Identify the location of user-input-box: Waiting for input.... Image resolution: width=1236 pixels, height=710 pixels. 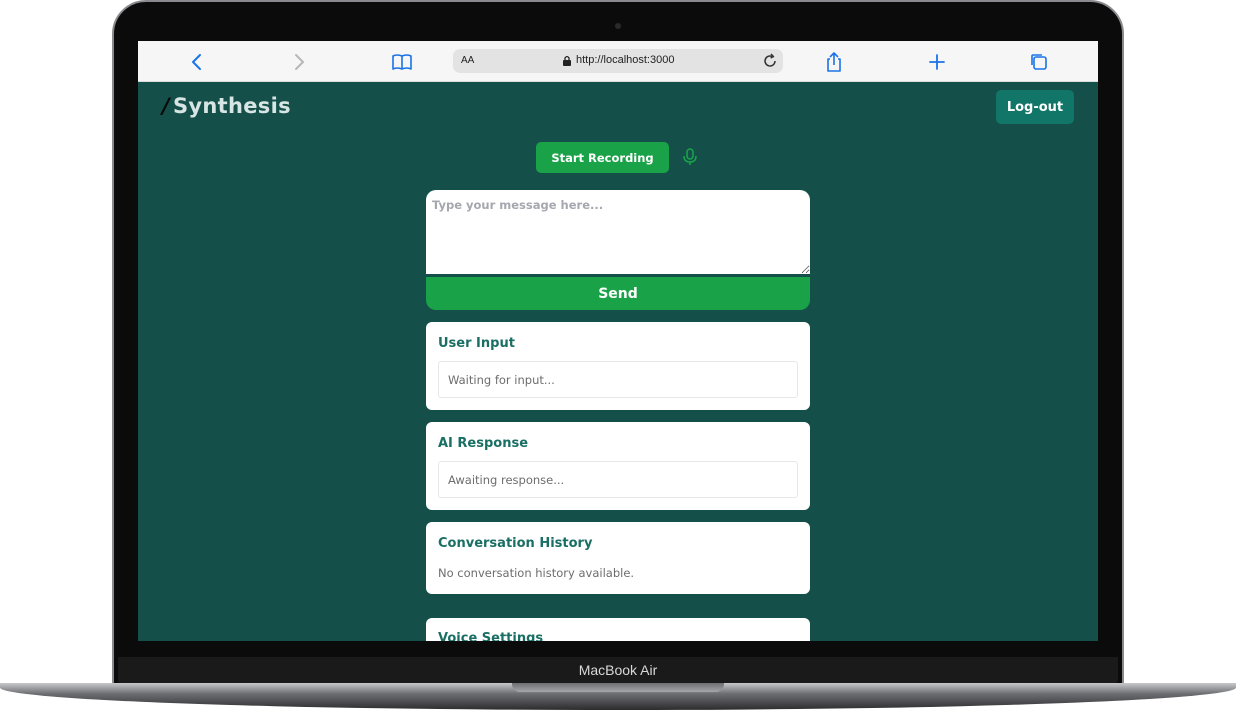
(618, 379).